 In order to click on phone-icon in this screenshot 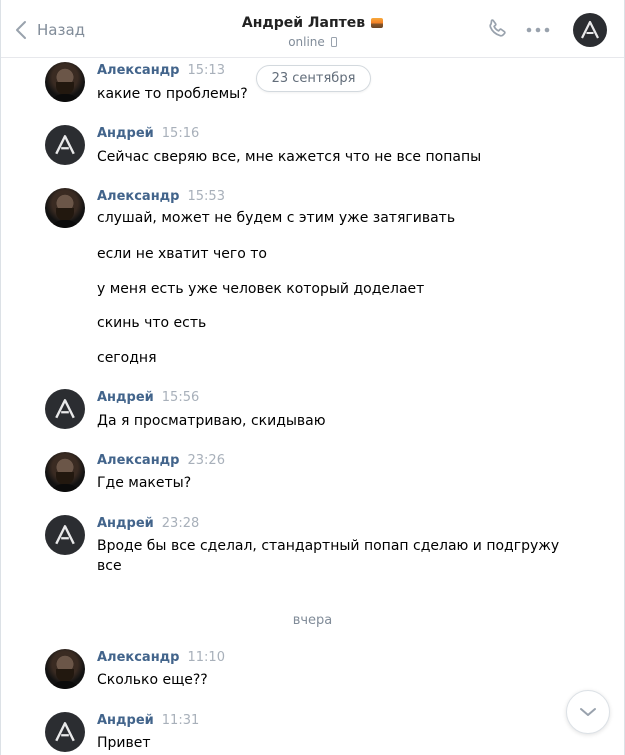, I will do `click(497, 29)`.